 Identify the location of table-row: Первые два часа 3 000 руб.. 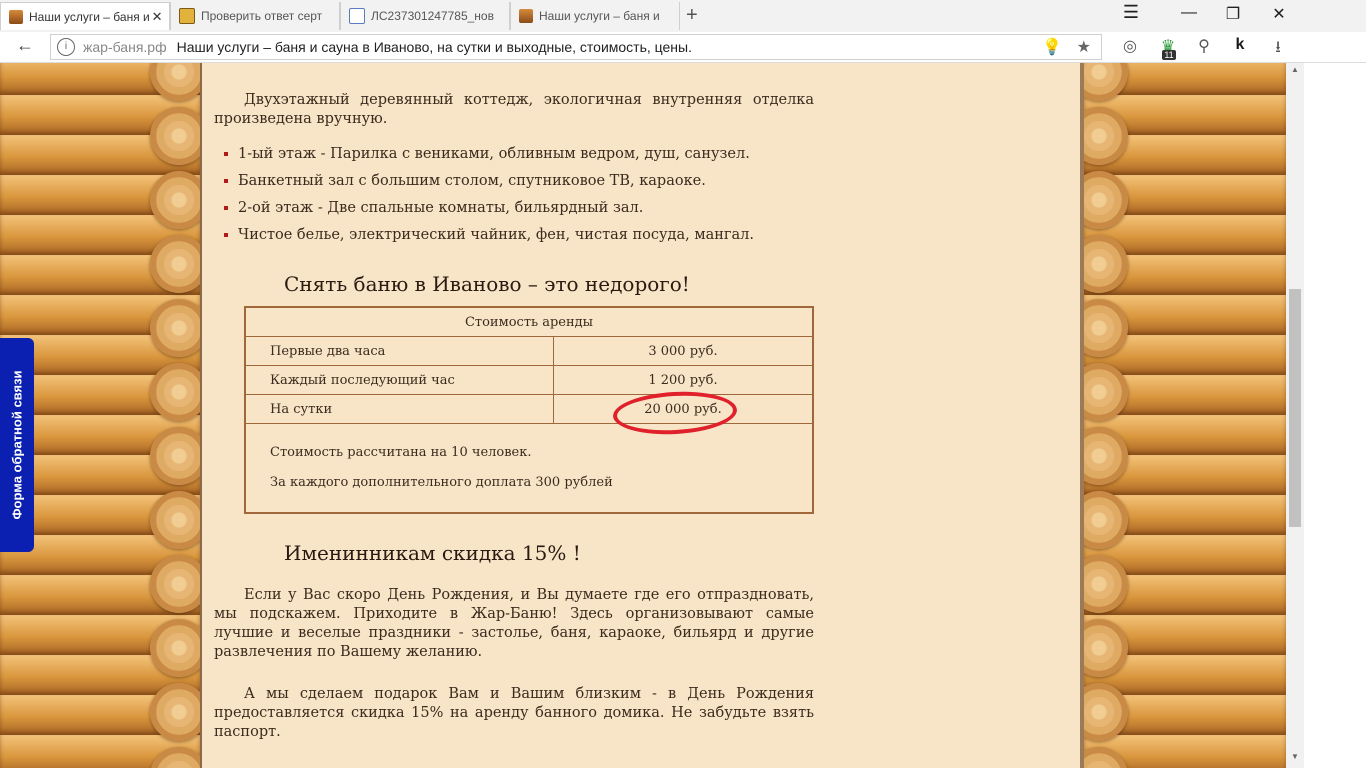
(529, 351).